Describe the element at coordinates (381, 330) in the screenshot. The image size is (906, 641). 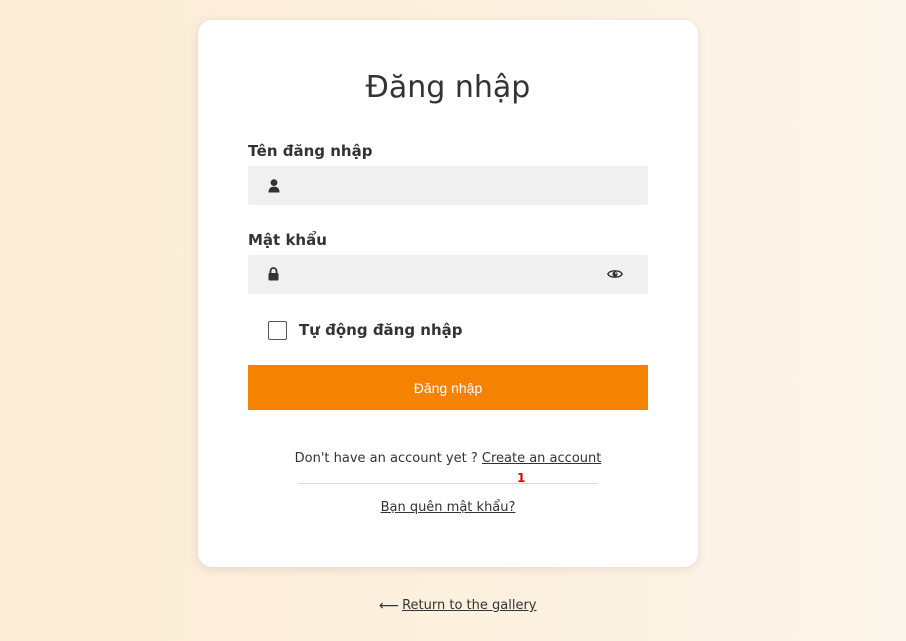
I see `remember-me-label: Tự động đăng nhập` at that location.